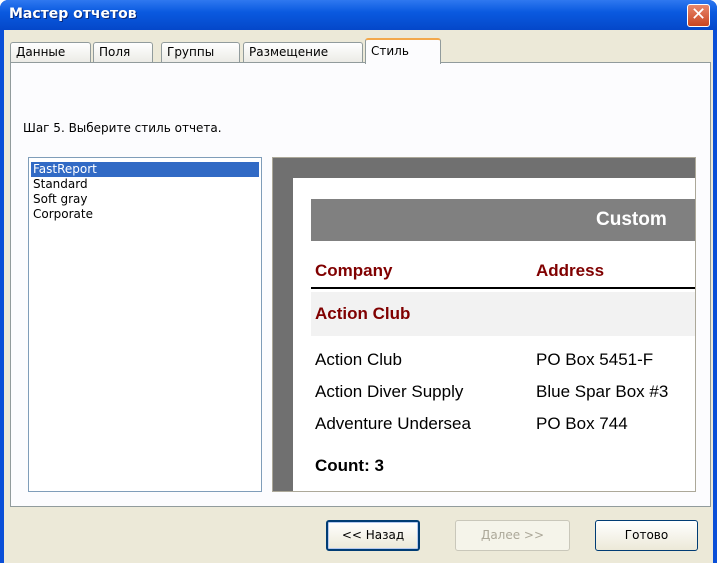  I want to click on cell-address: PO Box 744, so click(582, 423).